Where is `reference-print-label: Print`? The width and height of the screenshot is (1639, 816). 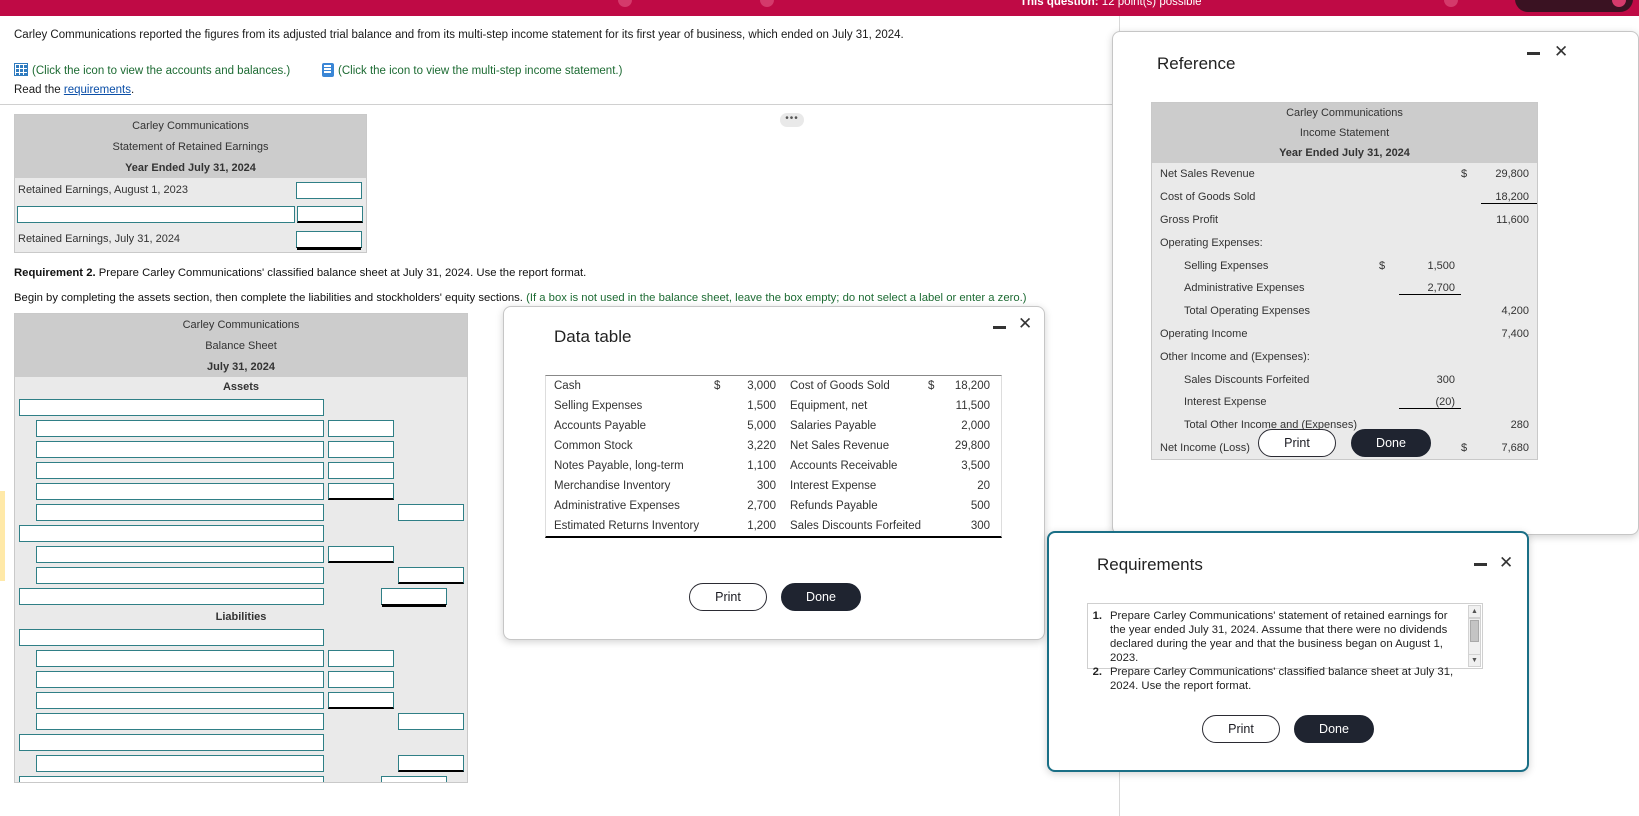 reference-print-label: Print is located at coordinates (1297, 443).